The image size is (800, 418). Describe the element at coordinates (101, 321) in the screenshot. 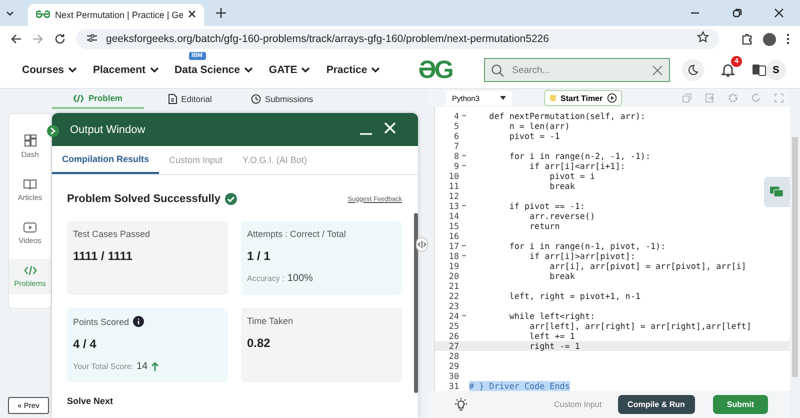

I see `stat-label: Points Scored` at that location.